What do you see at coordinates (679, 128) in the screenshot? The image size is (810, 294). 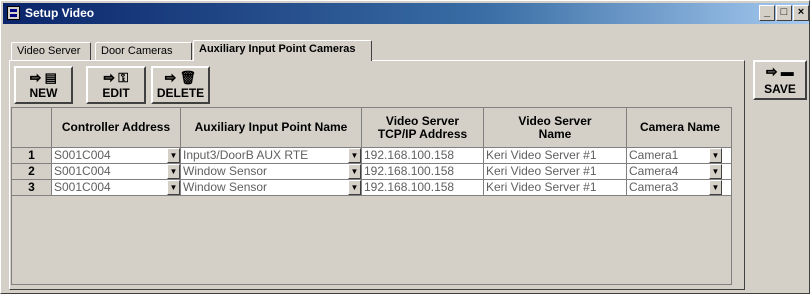 I see `column-header-camera-name: Camera Name` at bounding box center [679, 128].